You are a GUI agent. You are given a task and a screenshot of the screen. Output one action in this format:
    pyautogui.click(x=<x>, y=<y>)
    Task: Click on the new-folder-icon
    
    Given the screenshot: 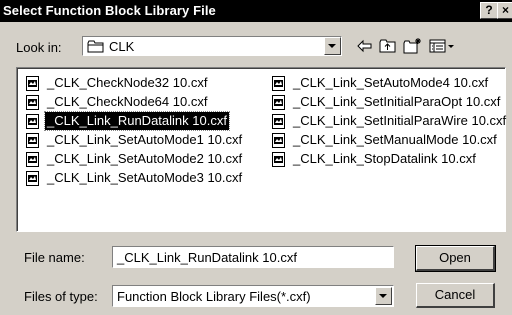 What is the action you would take?
    pyautogui.click(x=412, y=46)
    